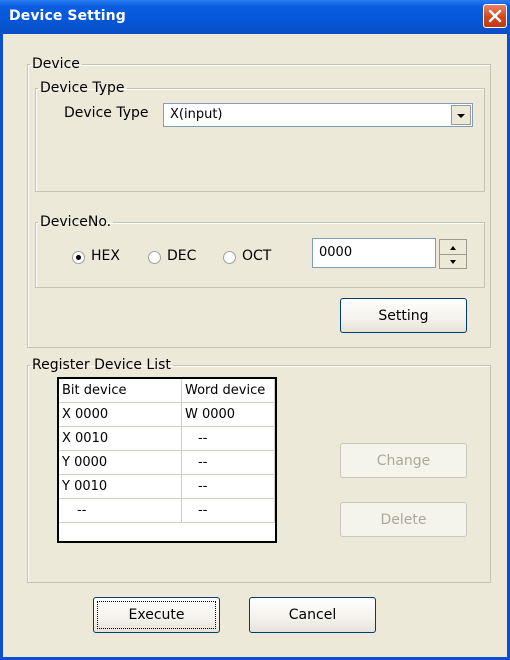  I want to click on close-button, so click(495, 16).